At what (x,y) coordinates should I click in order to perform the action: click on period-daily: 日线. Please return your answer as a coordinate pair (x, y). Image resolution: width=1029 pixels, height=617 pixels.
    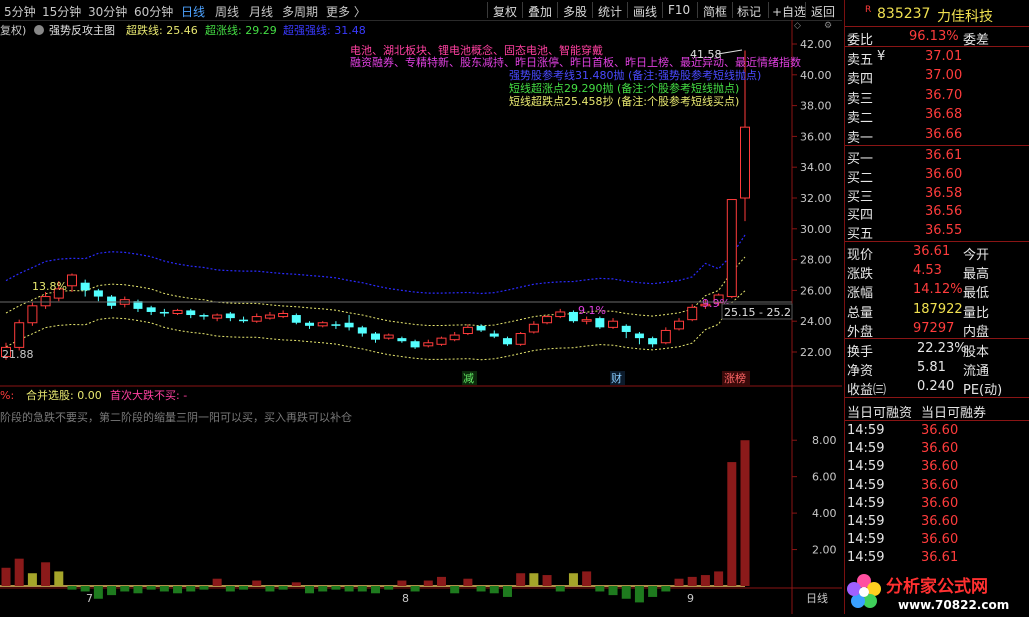
    Looking at the image, I should click on (193, 11).